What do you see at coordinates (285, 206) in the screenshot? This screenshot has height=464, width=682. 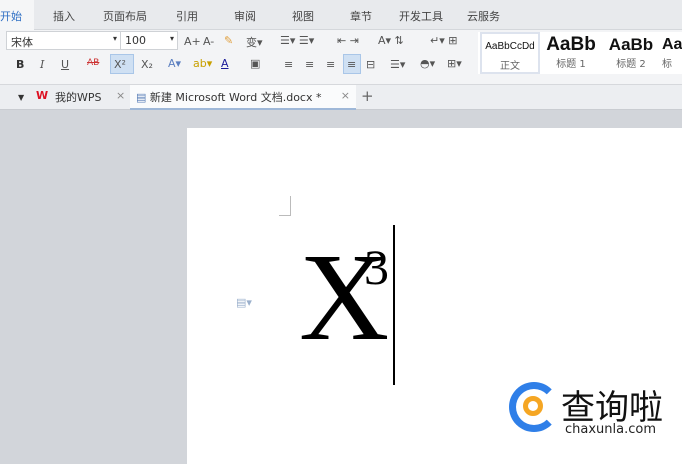 I see `margin-corner-mark` at bounding box center [285, 206].